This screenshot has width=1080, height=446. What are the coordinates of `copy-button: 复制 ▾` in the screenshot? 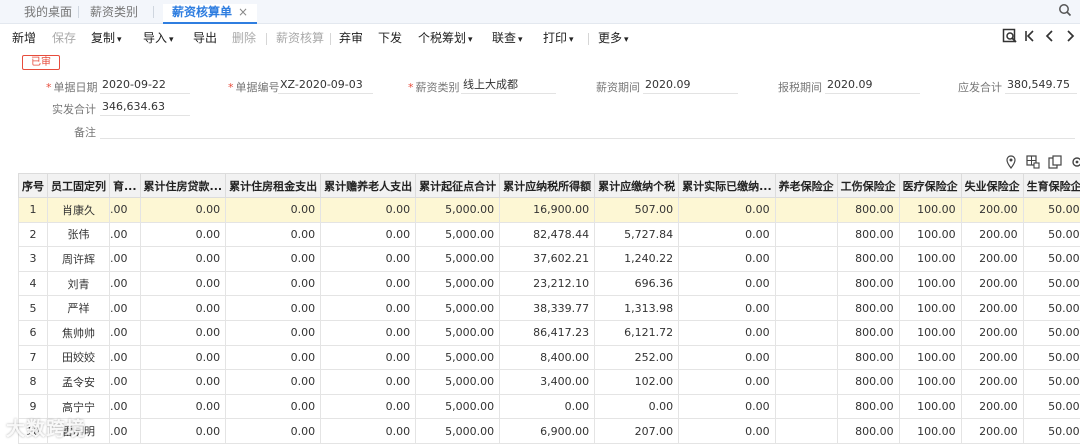 It's located at (106, 37).